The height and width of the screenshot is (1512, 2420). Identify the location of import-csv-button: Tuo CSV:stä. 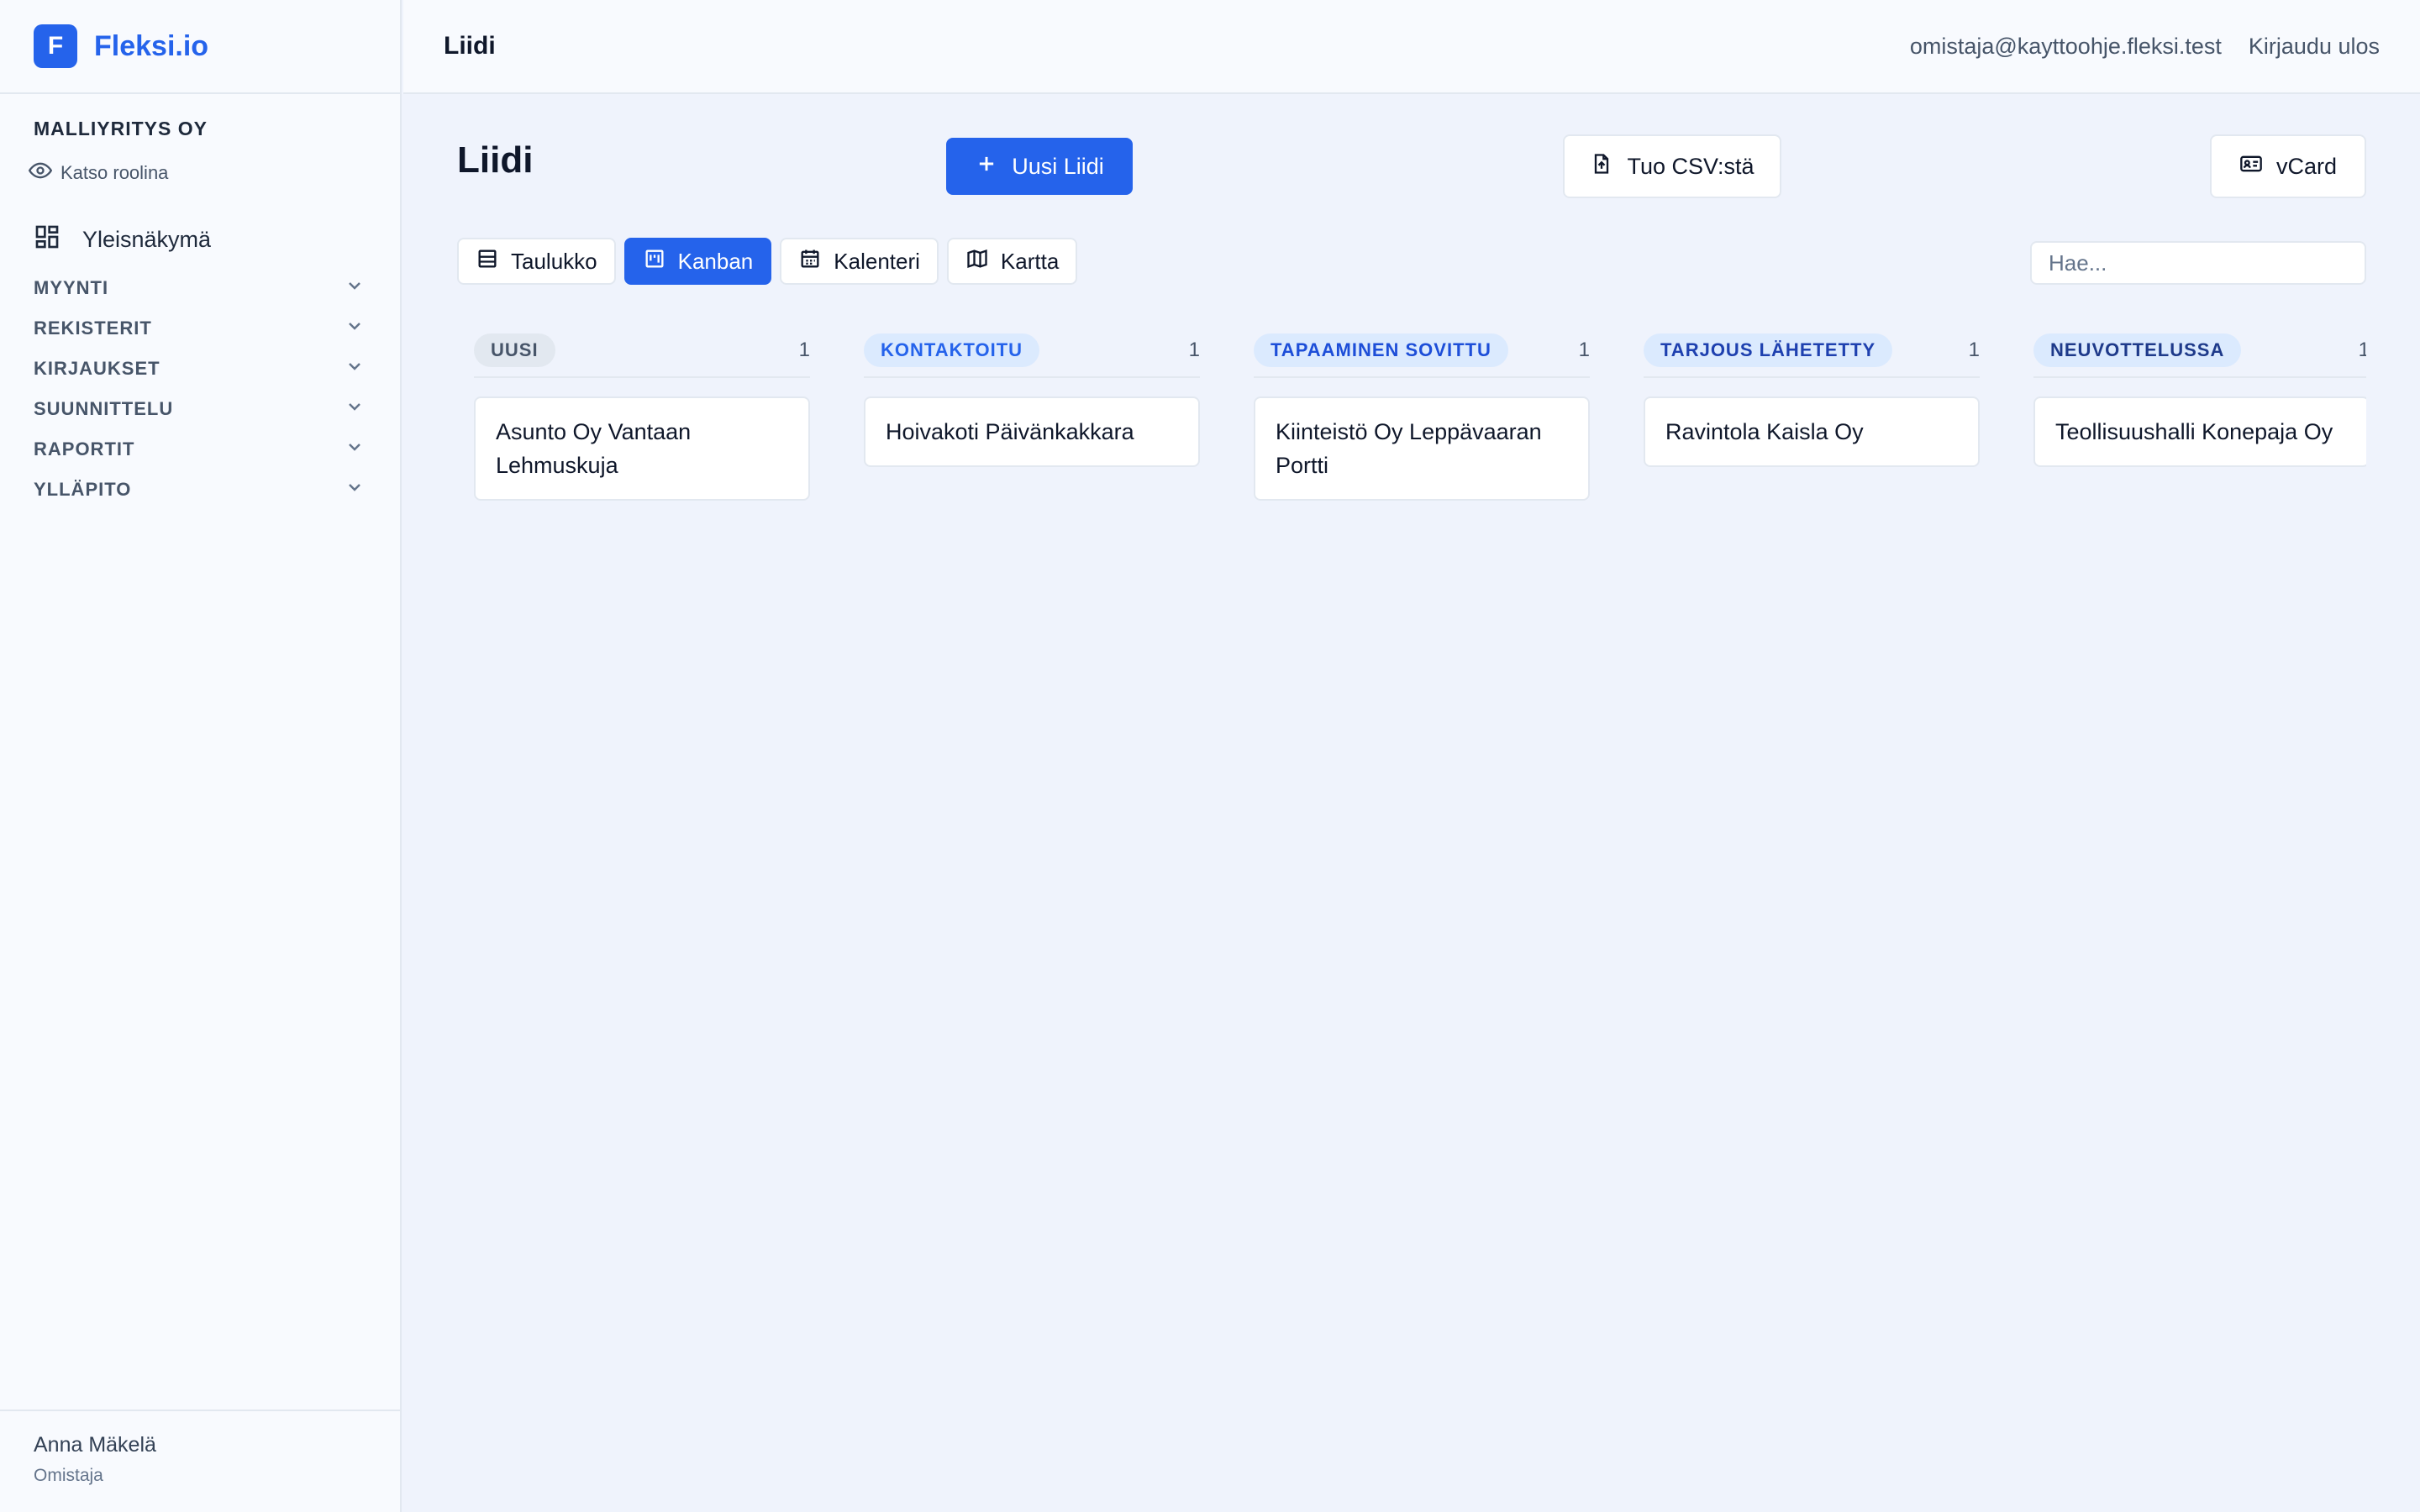
(1672, 166).